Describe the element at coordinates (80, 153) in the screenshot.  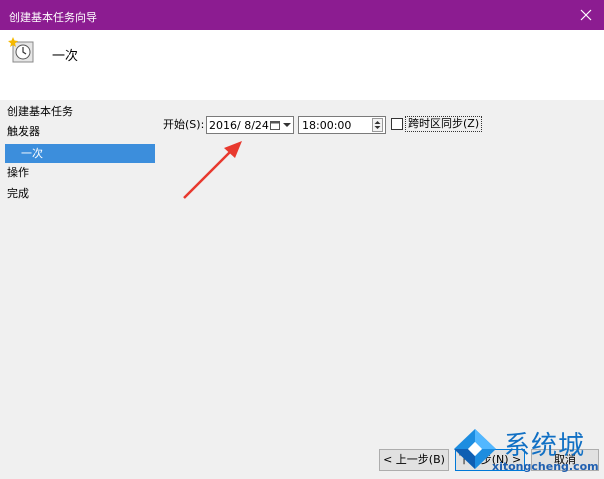
I see `nav-item-once: 一次` at that location.